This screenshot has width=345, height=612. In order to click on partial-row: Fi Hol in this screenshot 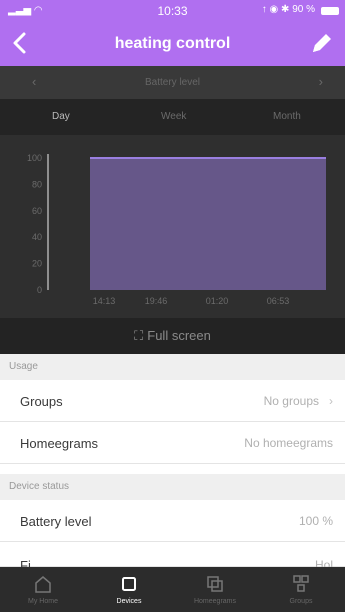, I will do `click(172, 557)`.